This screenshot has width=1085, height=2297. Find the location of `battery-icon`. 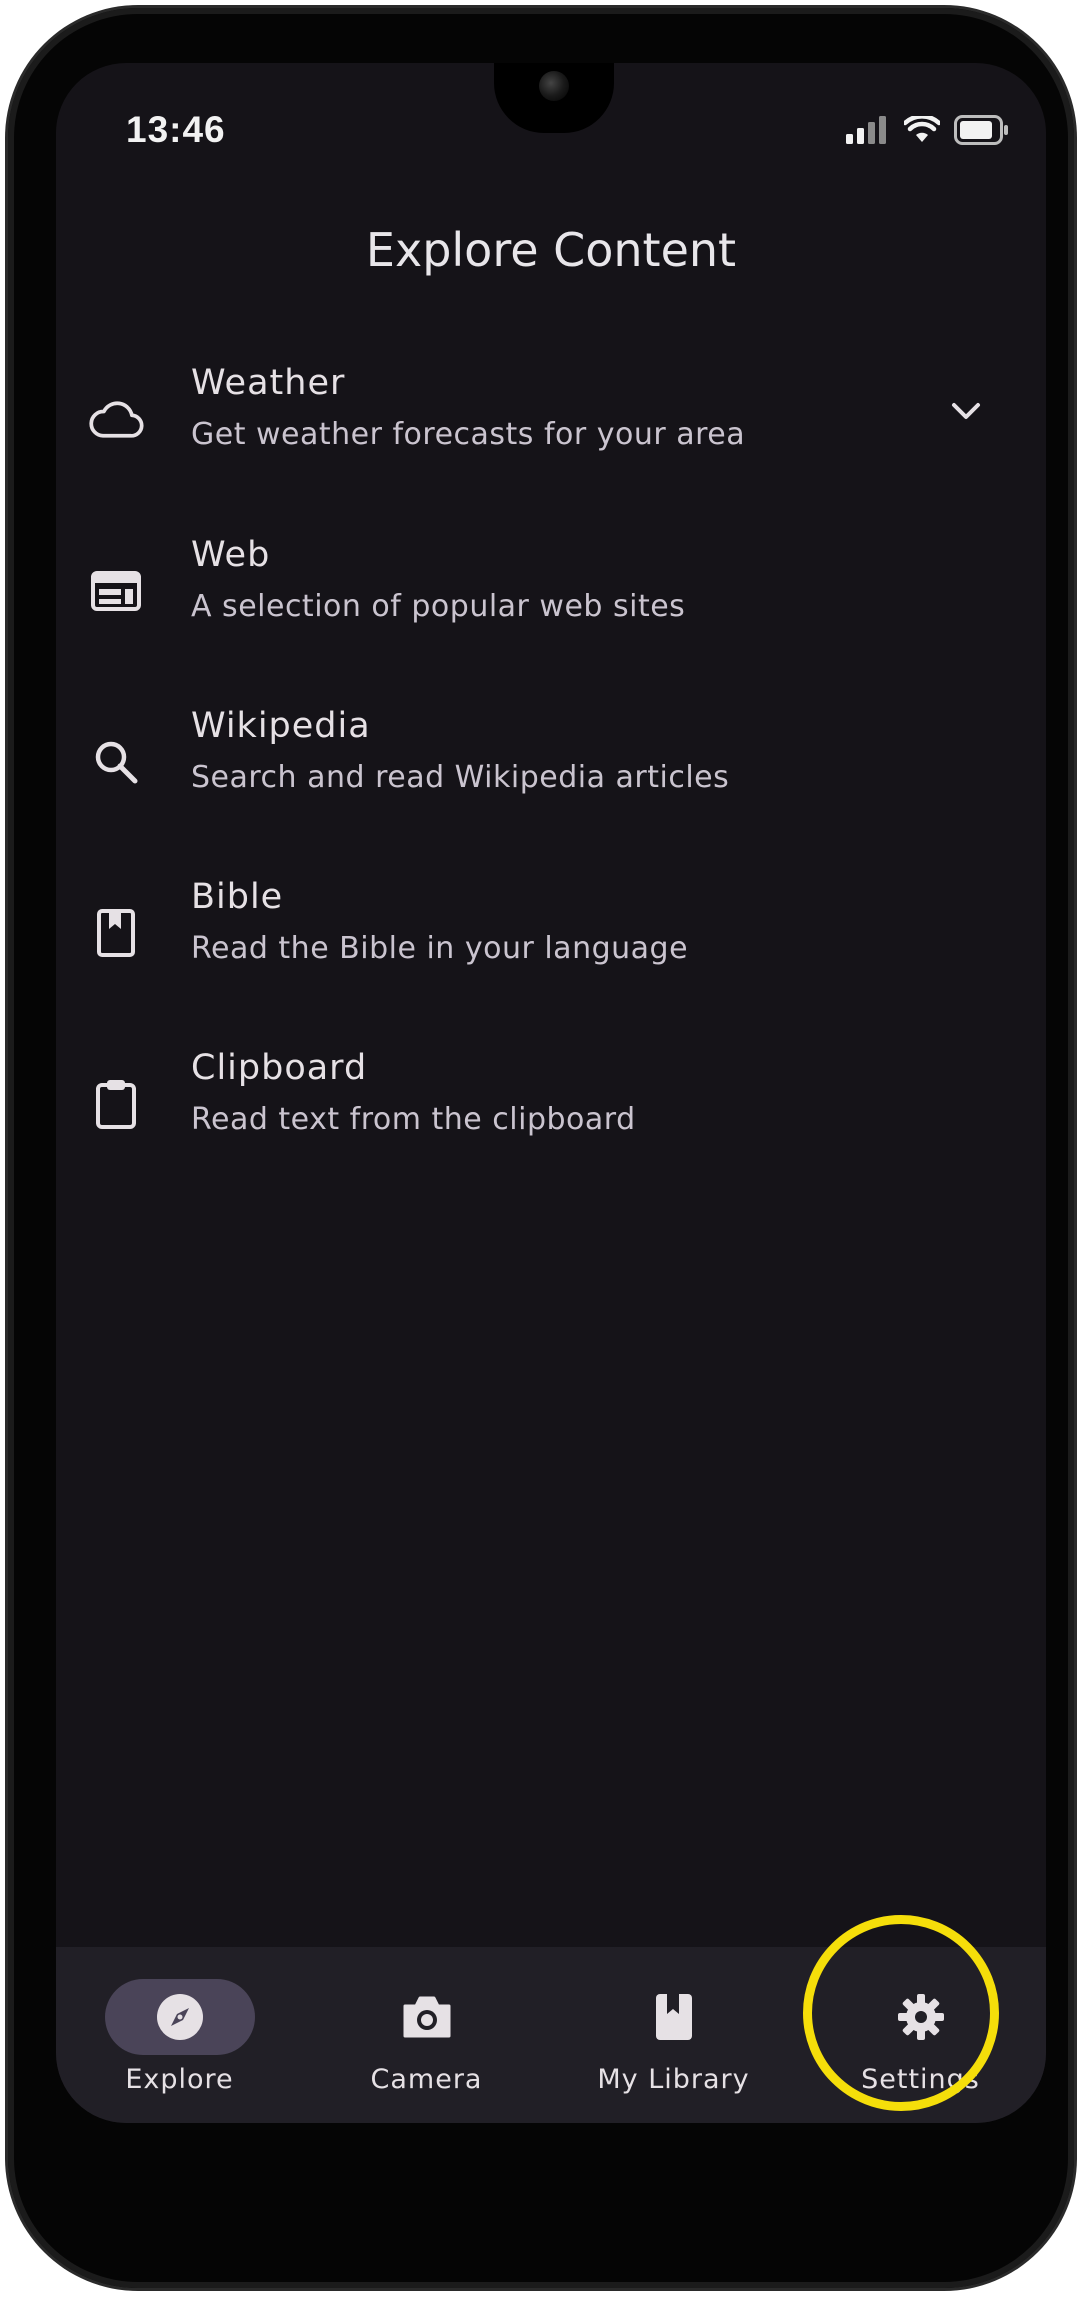

battery-icon is located at coordinates (981, 130).